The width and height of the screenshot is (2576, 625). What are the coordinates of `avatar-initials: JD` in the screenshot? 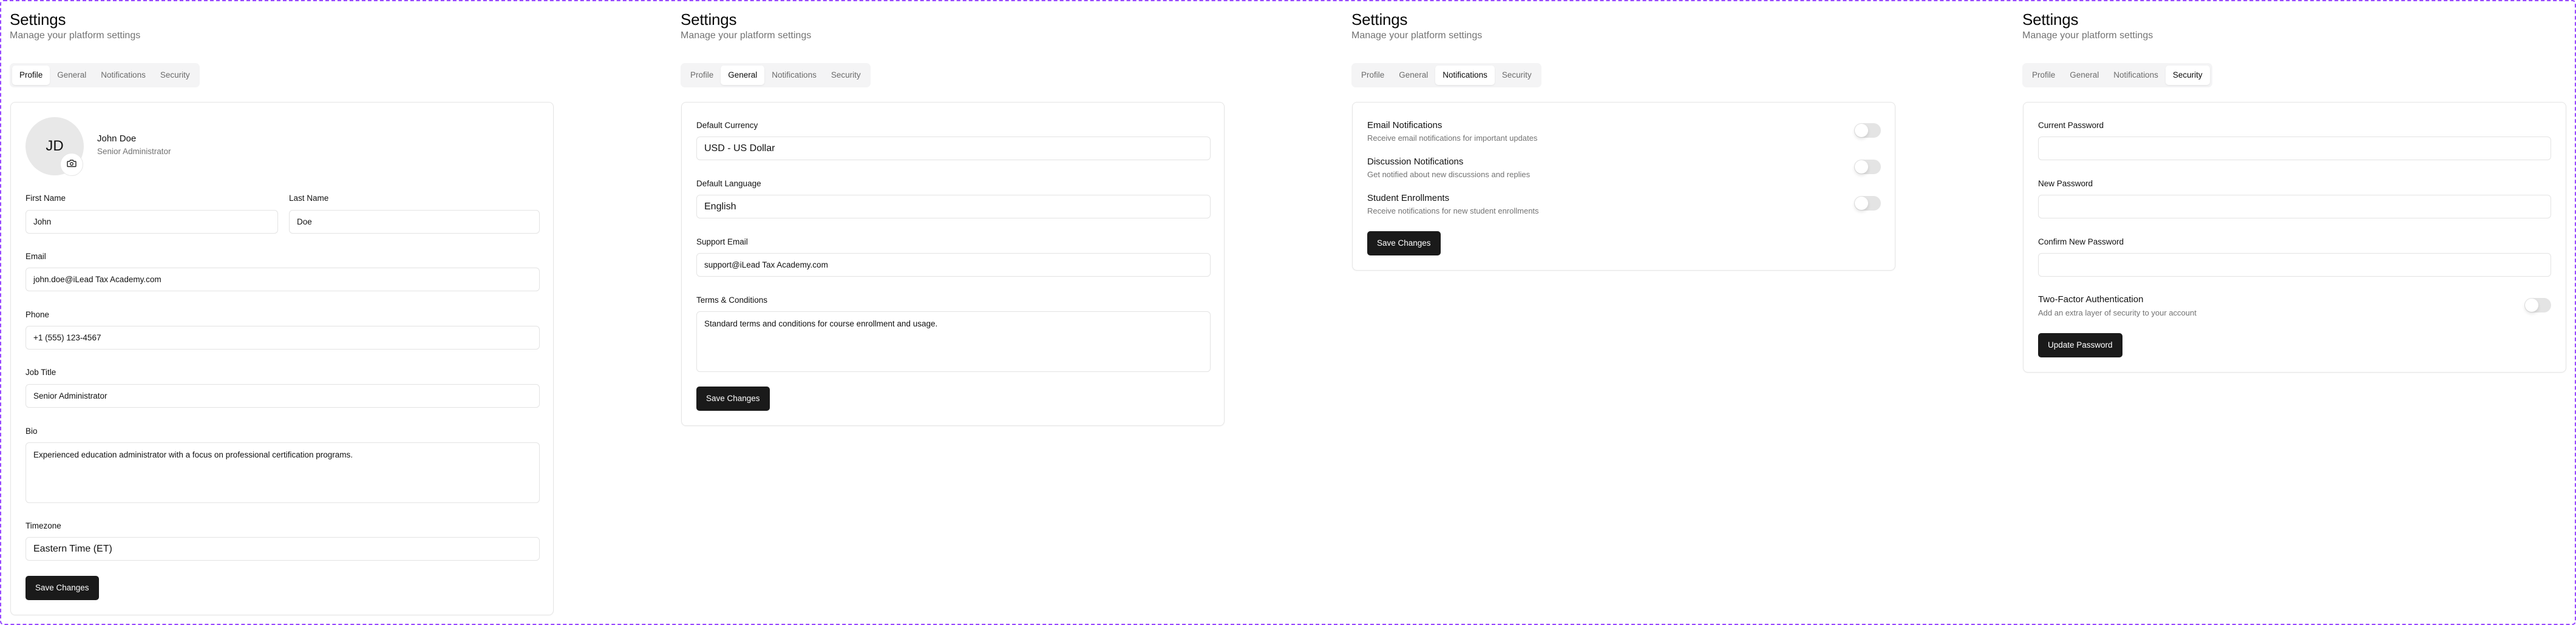 It's located at (55, 146).